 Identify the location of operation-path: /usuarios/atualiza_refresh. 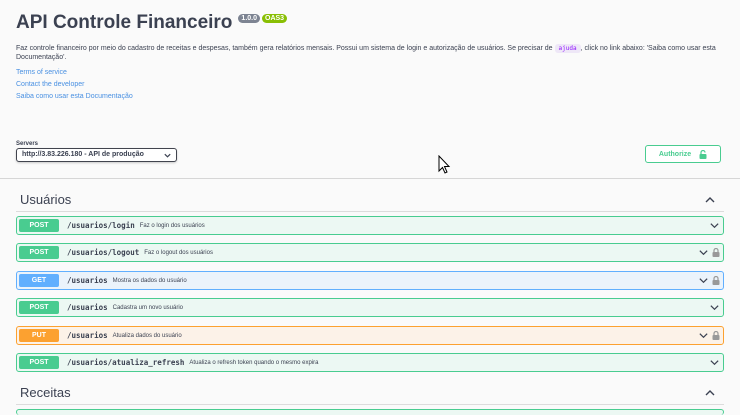
(126, 362).